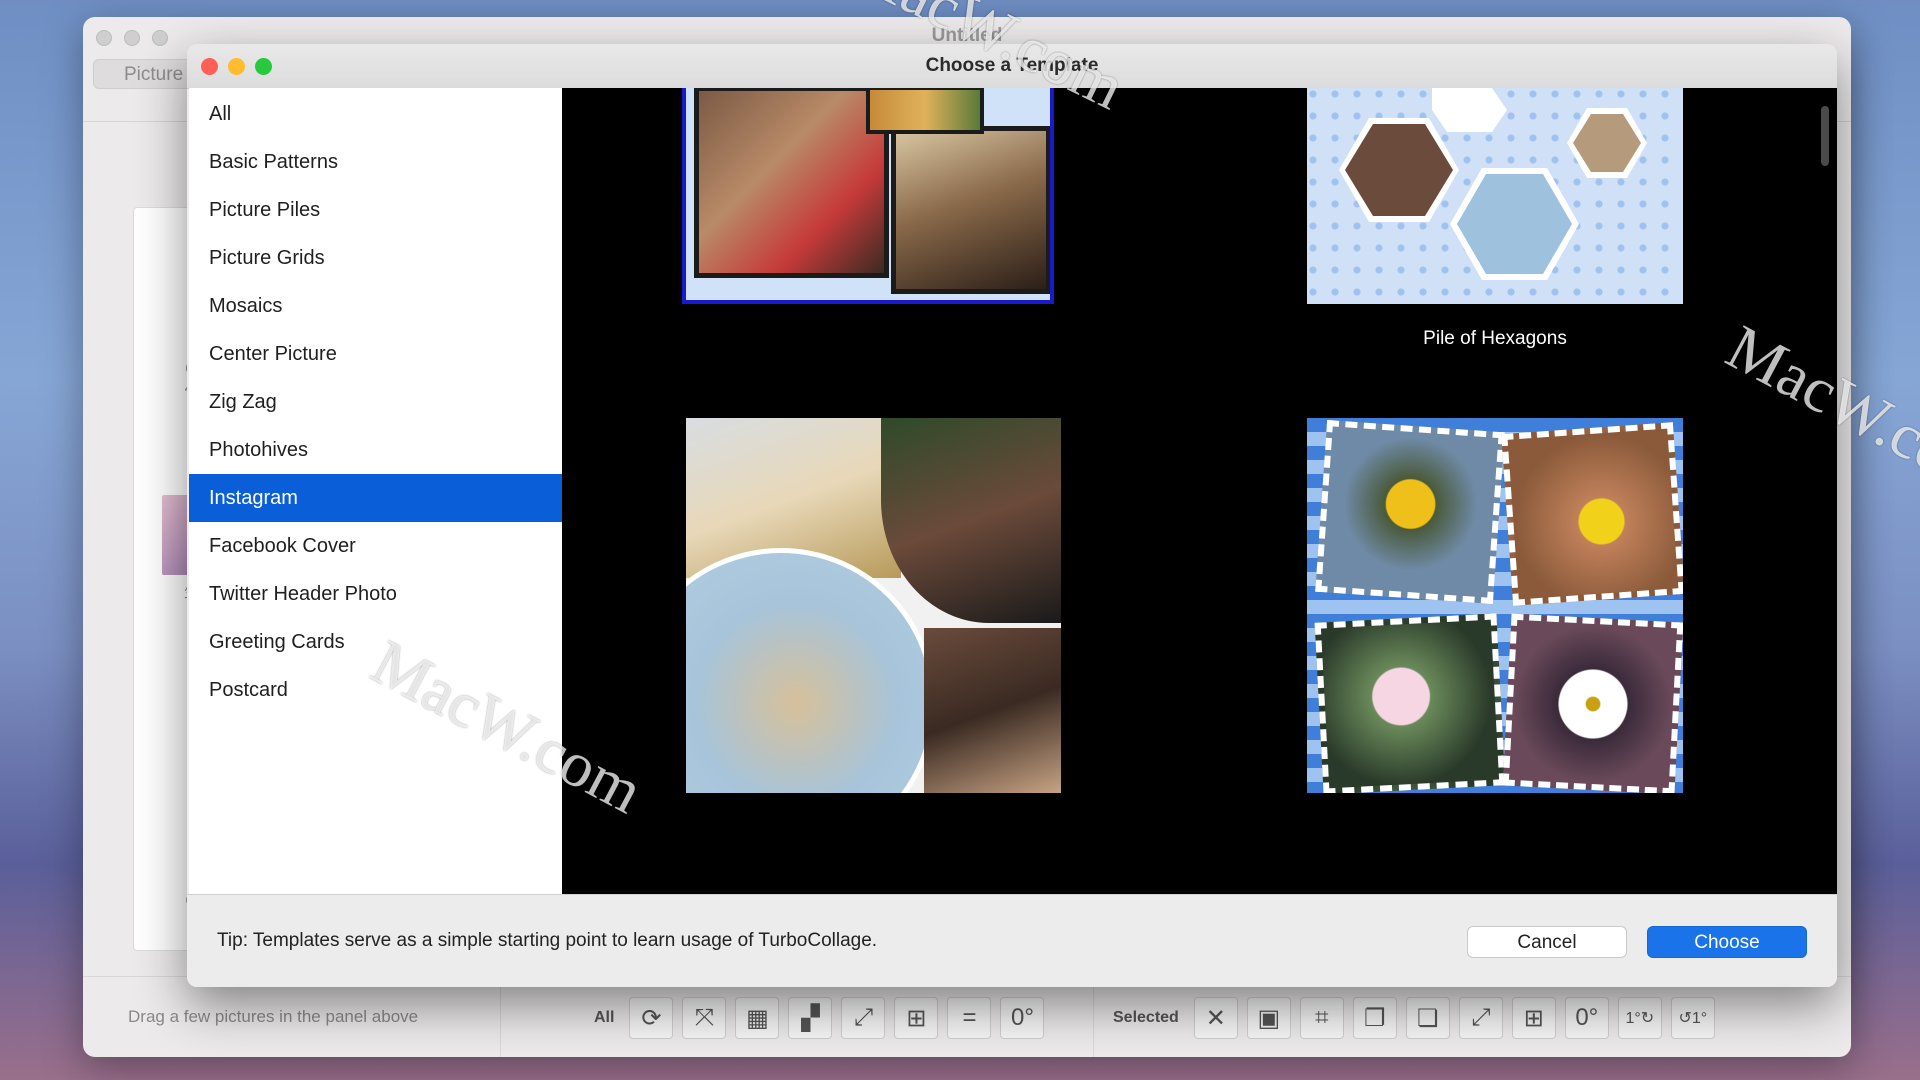 The image size is (1920, 1080). Describe the element at coordinates (375, 642) in the screenshot. I see `category-item: Greeting Cards` at that location.